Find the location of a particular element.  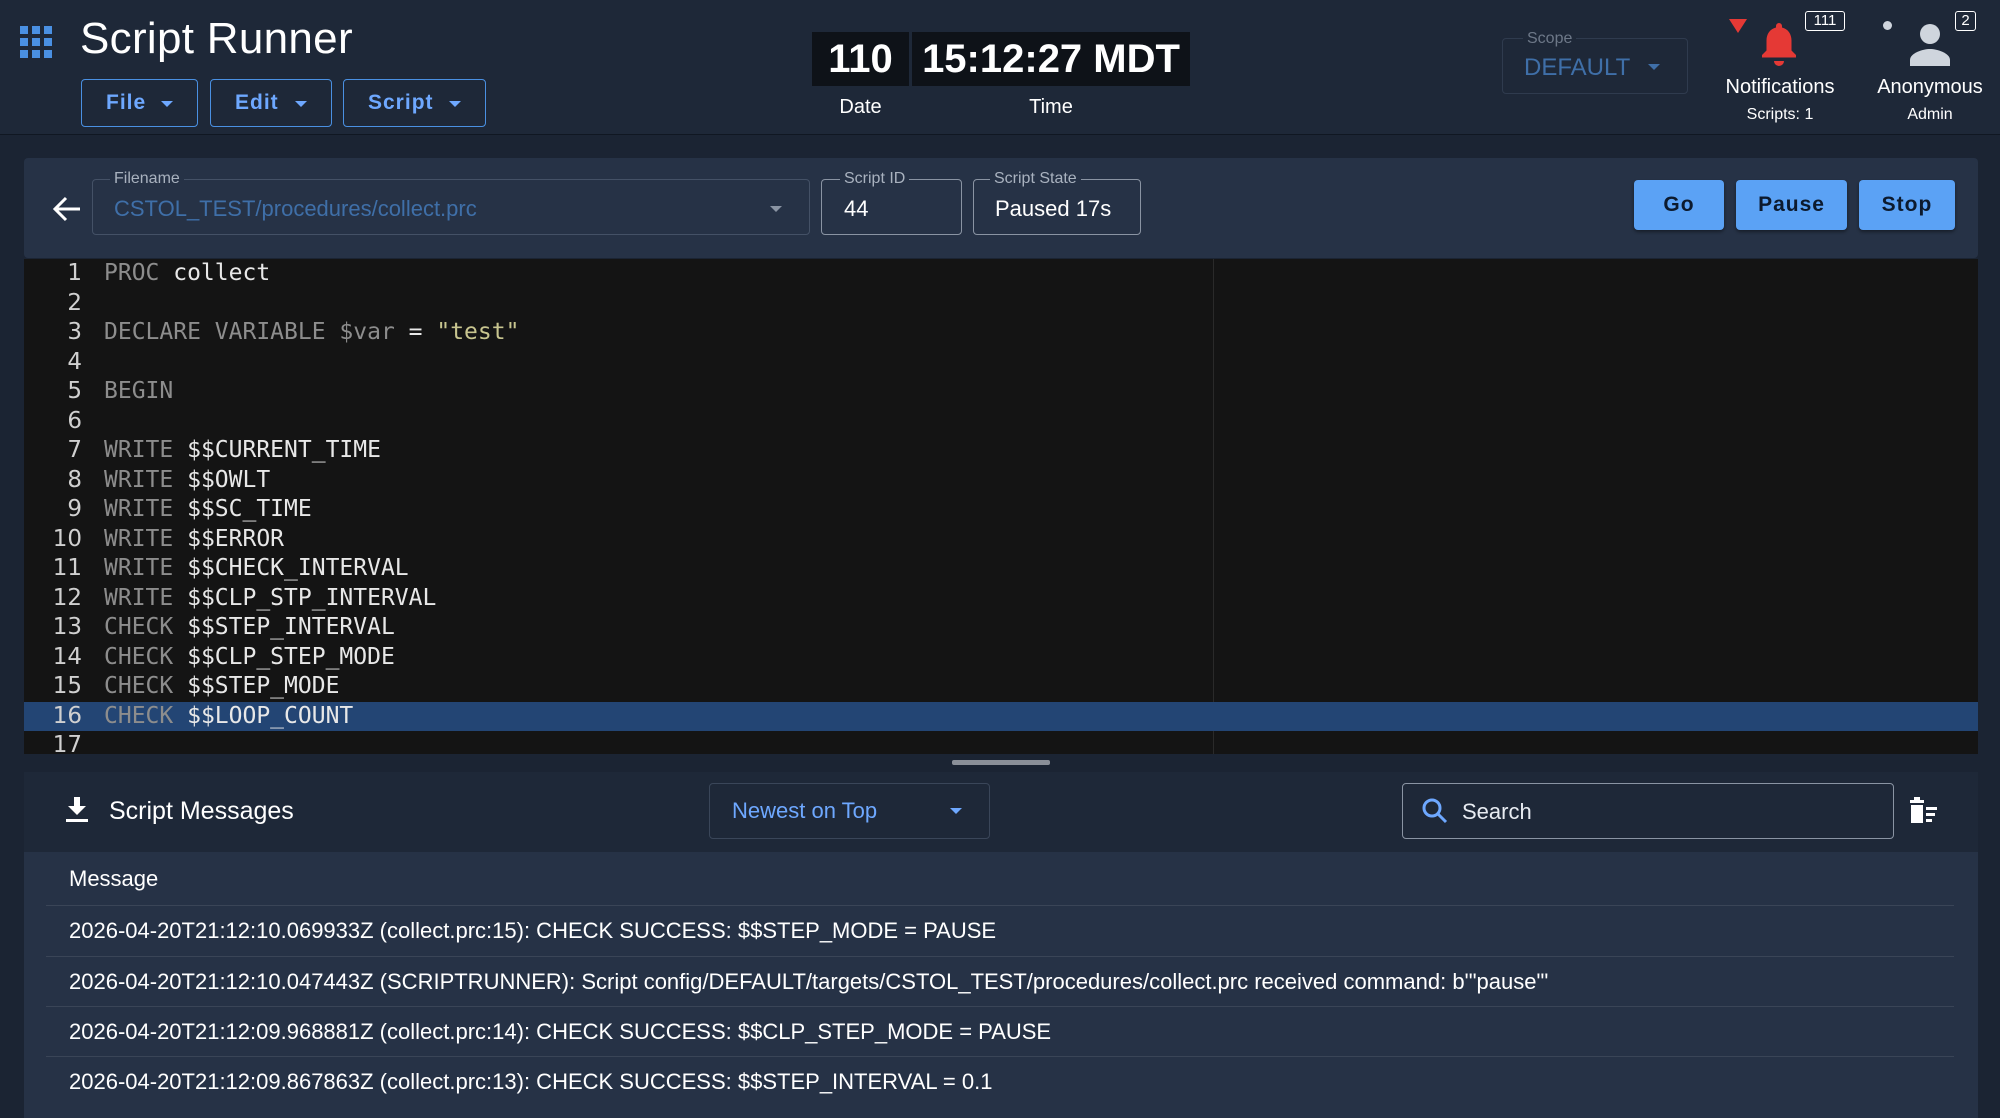

code-text: WRITE $$CURRENT_TIME is located at coordinates (242, 451).